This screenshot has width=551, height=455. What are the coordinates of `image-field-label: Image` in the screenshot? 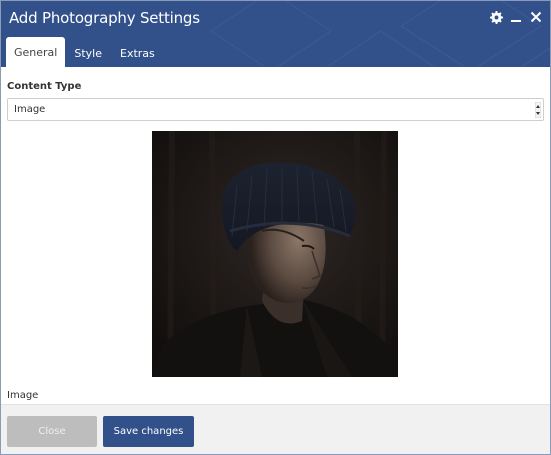 It's located at (23, 395).